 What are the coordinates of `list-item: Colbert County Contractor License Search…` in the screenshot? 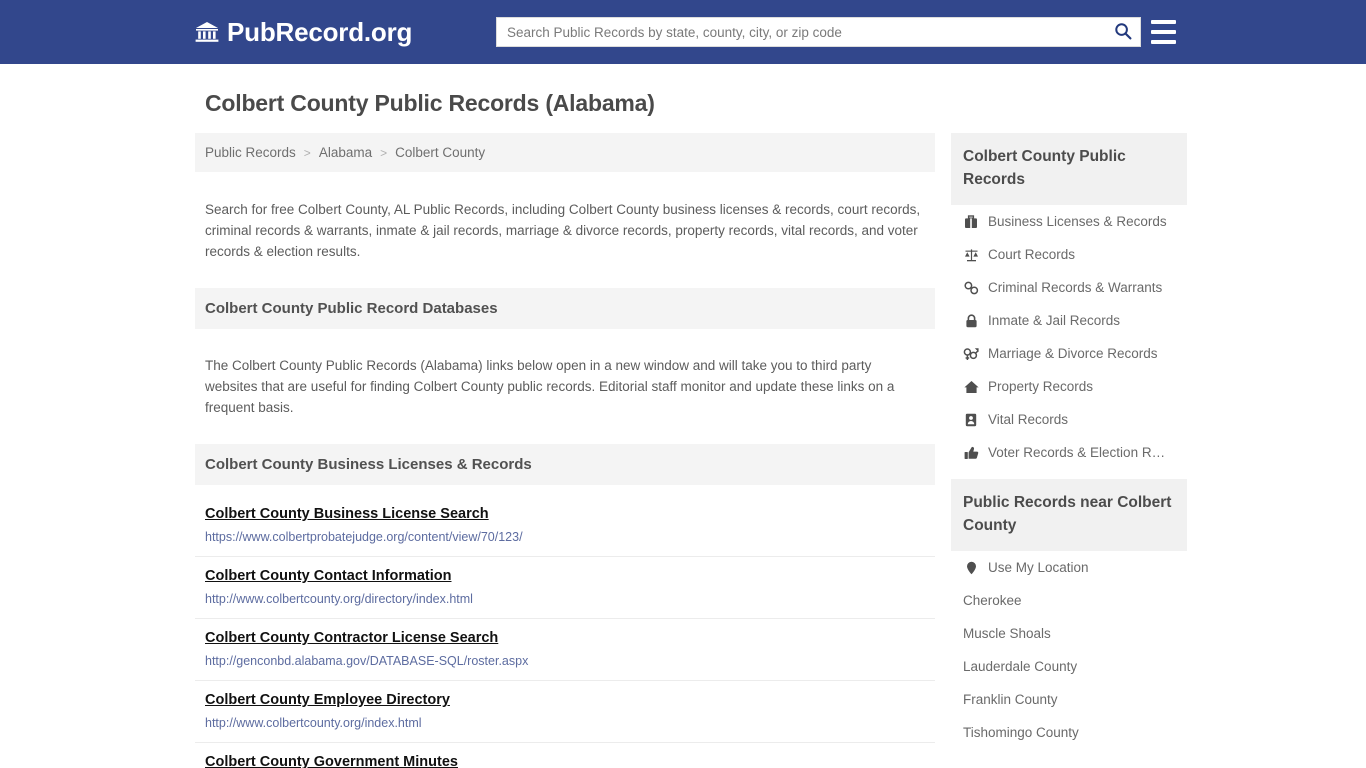 It's located at (565, 650).